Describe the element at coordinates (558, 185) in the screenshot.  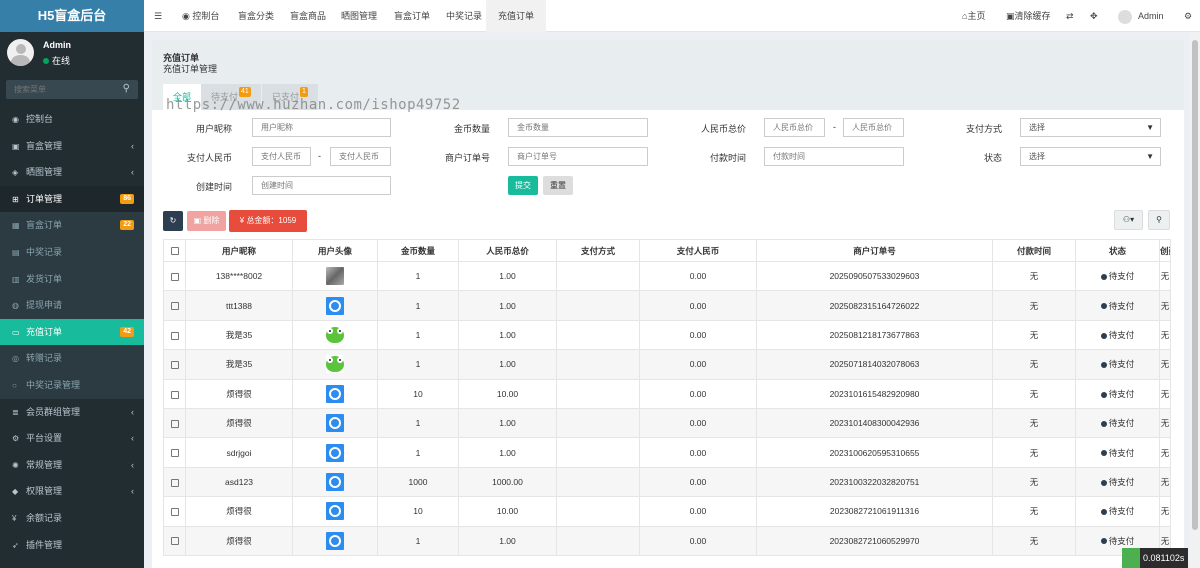
I see `reset-button: 重置` at that location.